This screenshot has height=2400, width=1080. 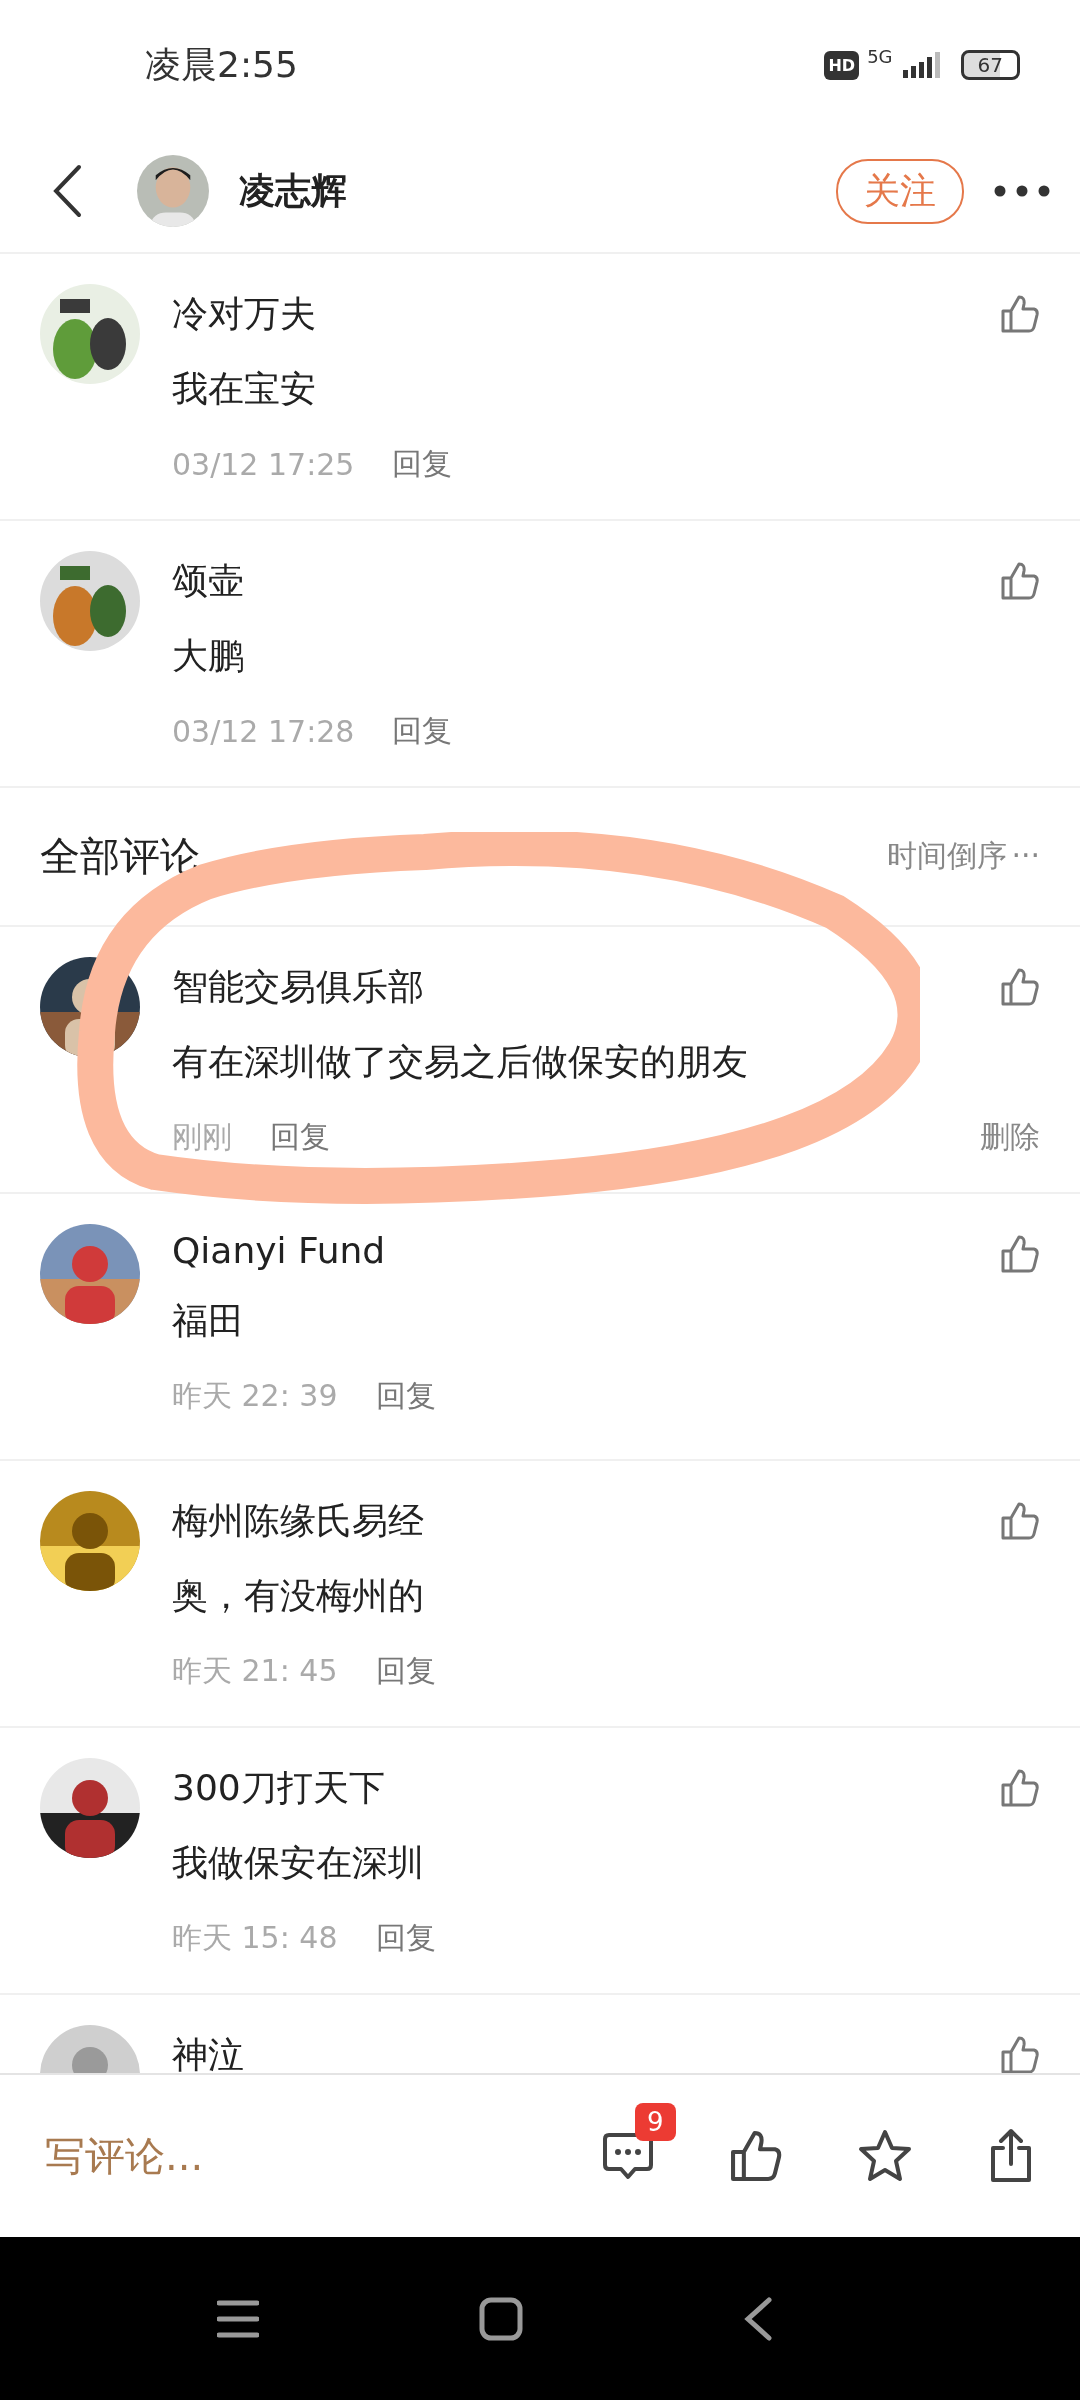 I want to click on sort-button: 时间倒序···, so click(x=963, y=856).